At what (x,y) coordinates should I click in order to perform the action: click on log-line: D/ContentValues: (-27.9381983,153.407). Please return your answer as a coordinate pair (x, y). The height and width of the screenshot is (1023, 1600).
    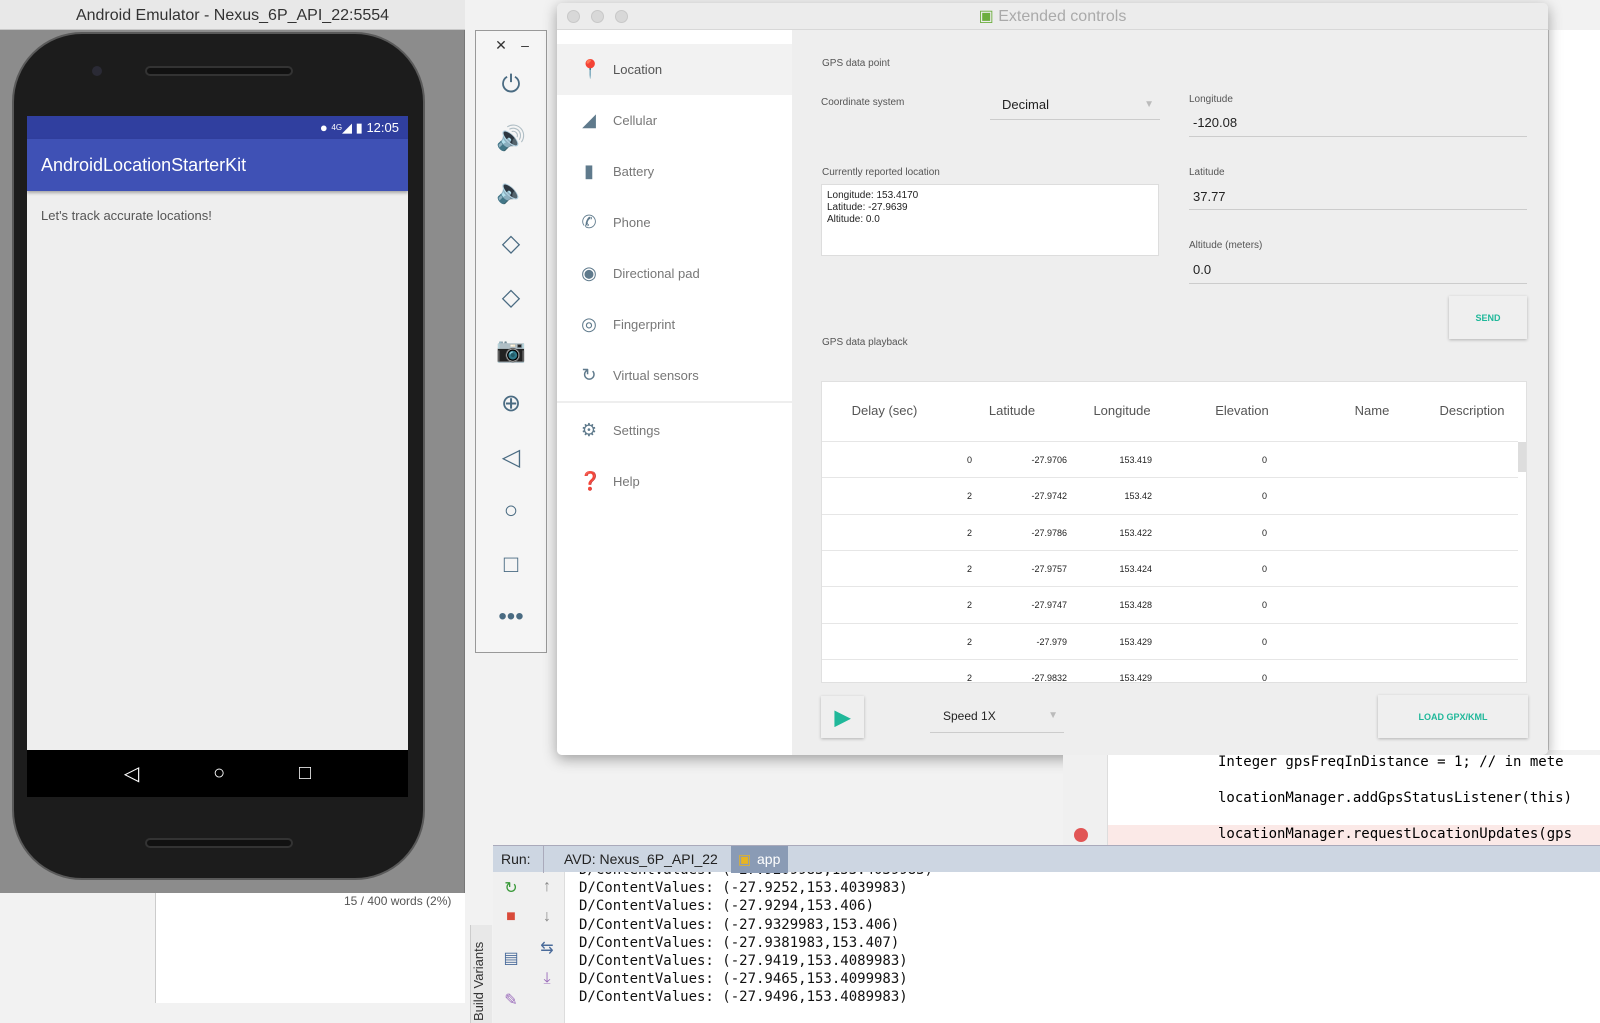
    Looking at the image, I should click on (739, 942).